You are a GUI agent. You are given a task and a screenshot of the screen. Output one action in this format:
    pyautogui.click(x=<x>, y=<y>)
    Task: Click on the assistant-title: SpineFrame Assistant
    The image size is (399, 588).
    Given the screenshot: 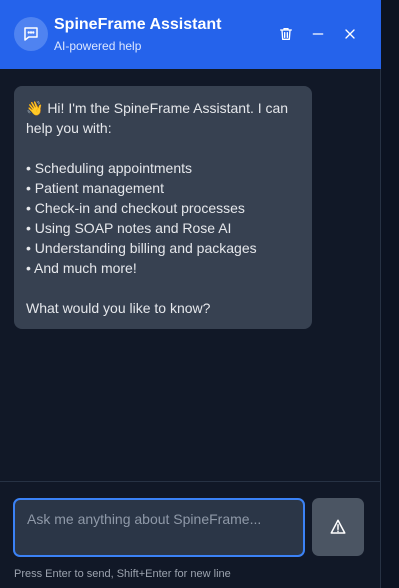 What is the action you would take?
    pyautogui.click(x=138, y=24)
    